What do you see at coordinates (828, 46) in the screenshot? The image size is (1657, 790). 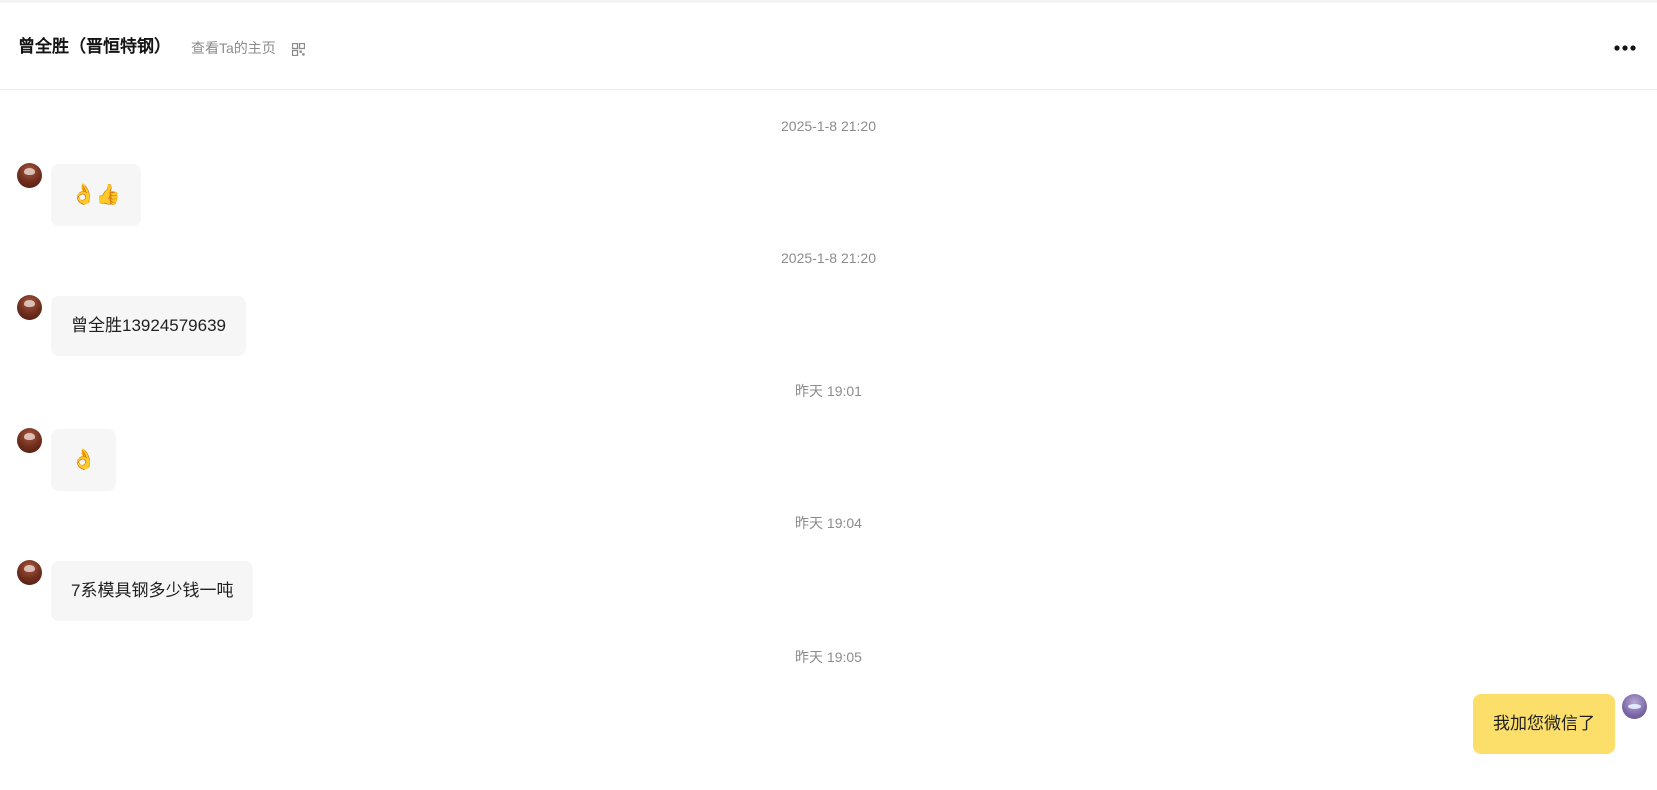 I see `chat-header: 曾全胜（晋恒特钢） 查看Ta的主页` at bounding box center [828, 46].